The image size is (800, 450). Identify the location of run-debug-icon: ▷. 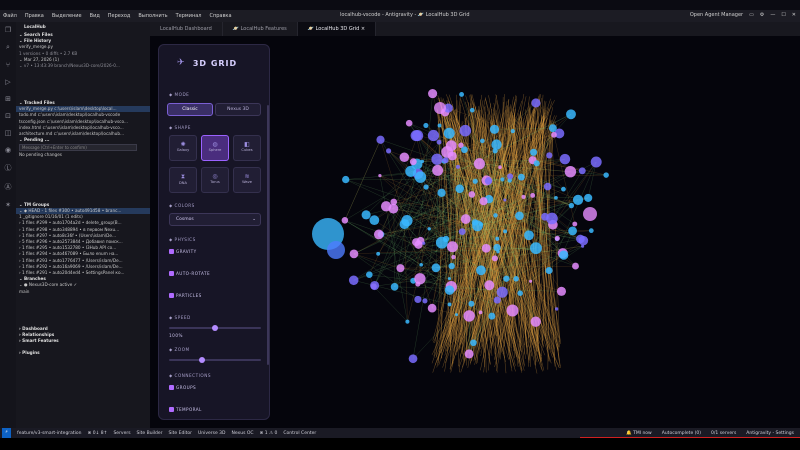
(7, 82).